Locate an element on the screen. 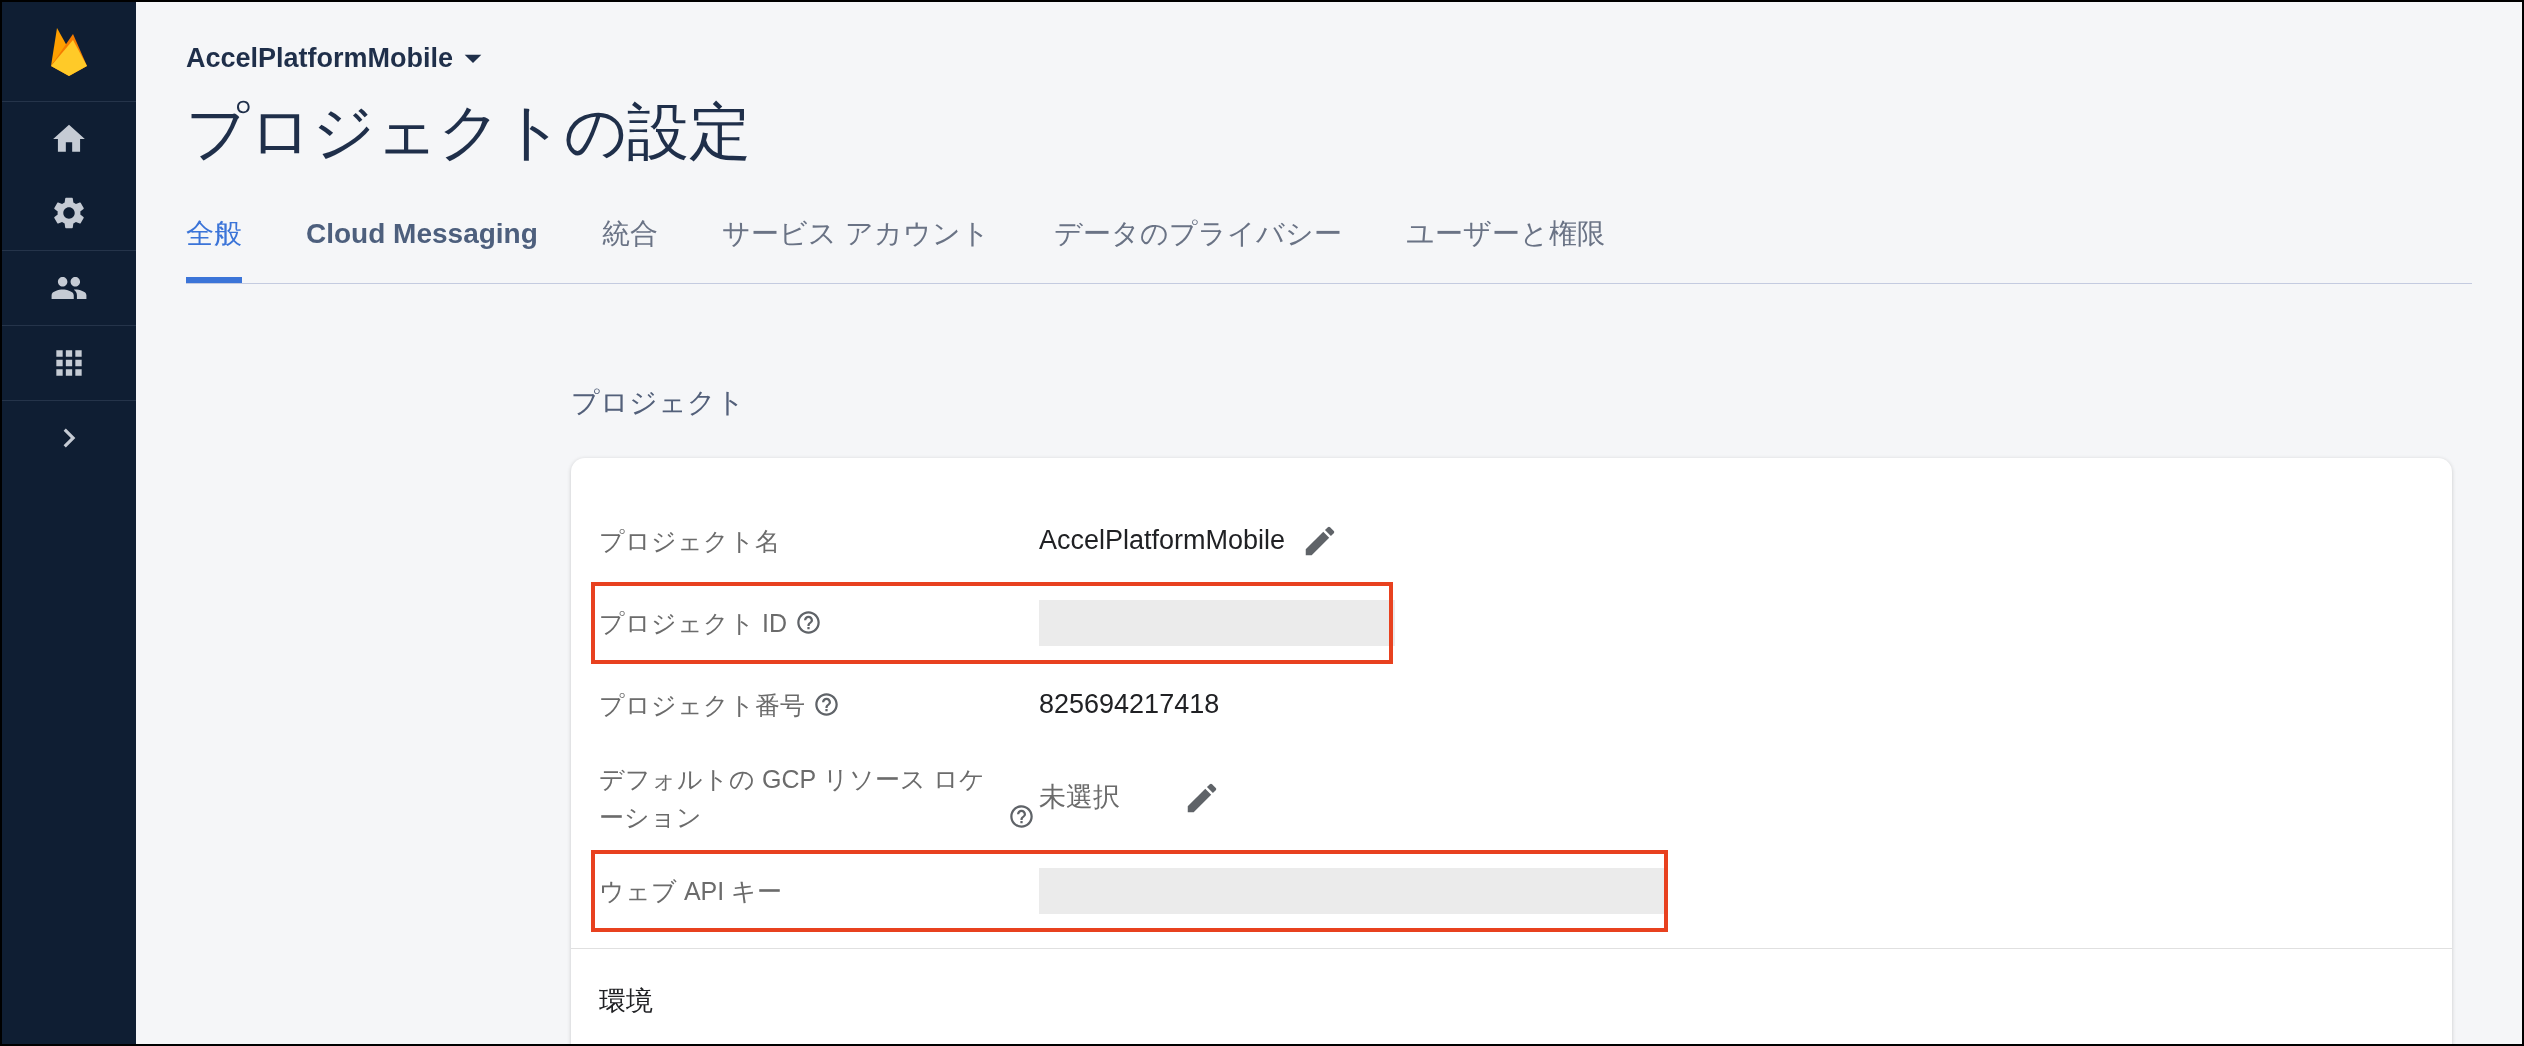 The width and height of the screenshot is (2524, 1046). field-value: 825694217418 is located at coordinates (1129, 705).